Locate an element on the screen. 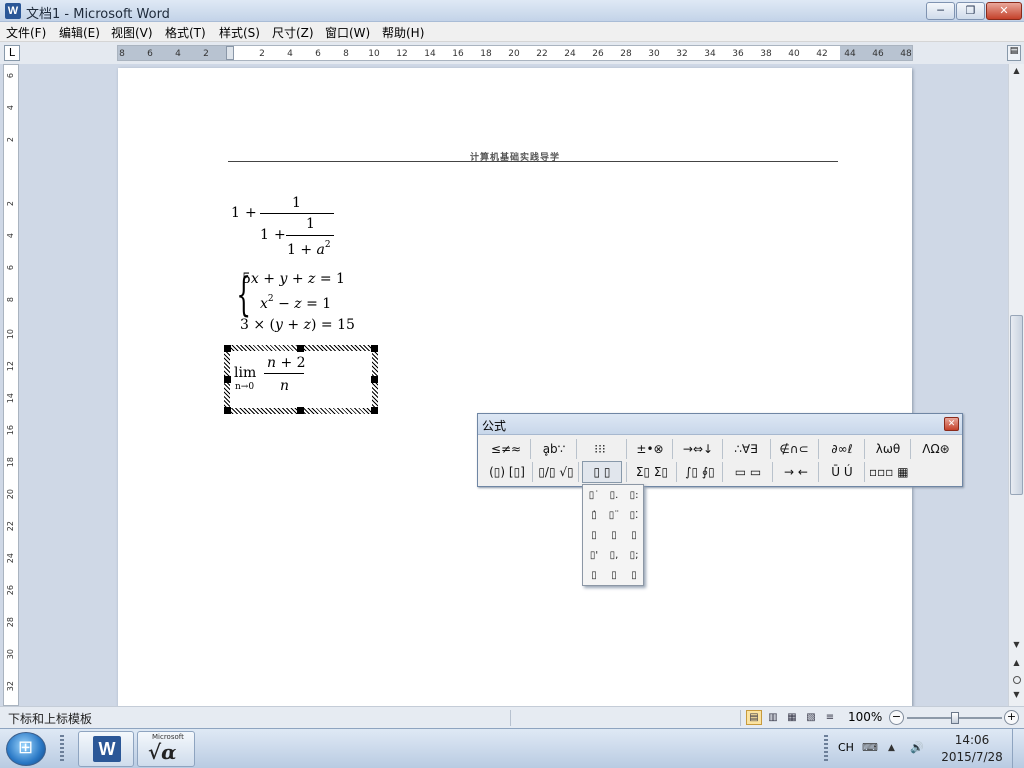 Image resolution: width=1024 pixels, height=768 pixels. next-page-icon: ▼ is located at coordinates (1016, 697).